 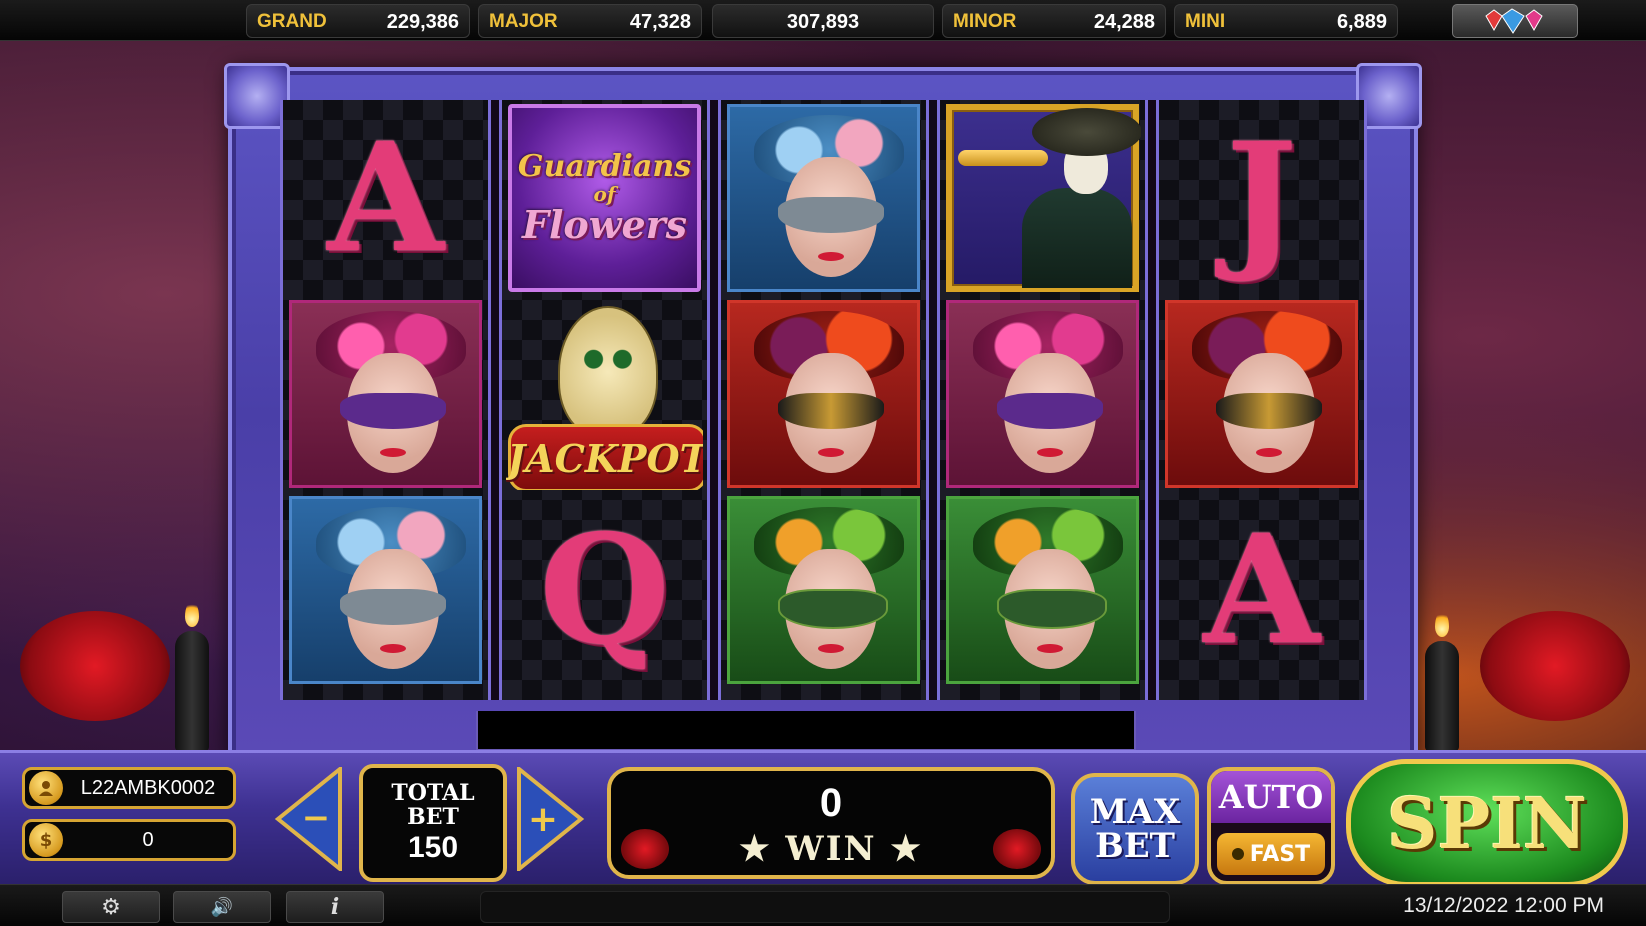 I want to click on gear-icon: ⚙, so click(x=111, y=906).